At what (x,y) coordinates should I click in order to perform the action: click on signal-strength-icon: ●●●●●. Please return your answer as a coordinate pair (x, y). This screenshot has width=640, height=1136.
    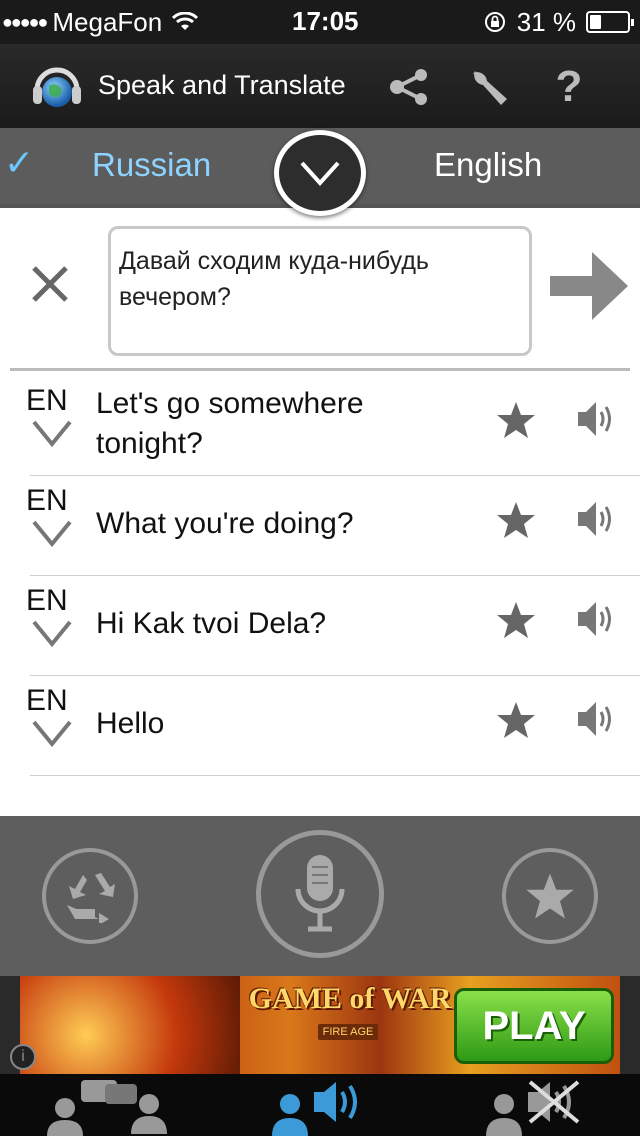
    Looking at the image, I should click on (25, 21).